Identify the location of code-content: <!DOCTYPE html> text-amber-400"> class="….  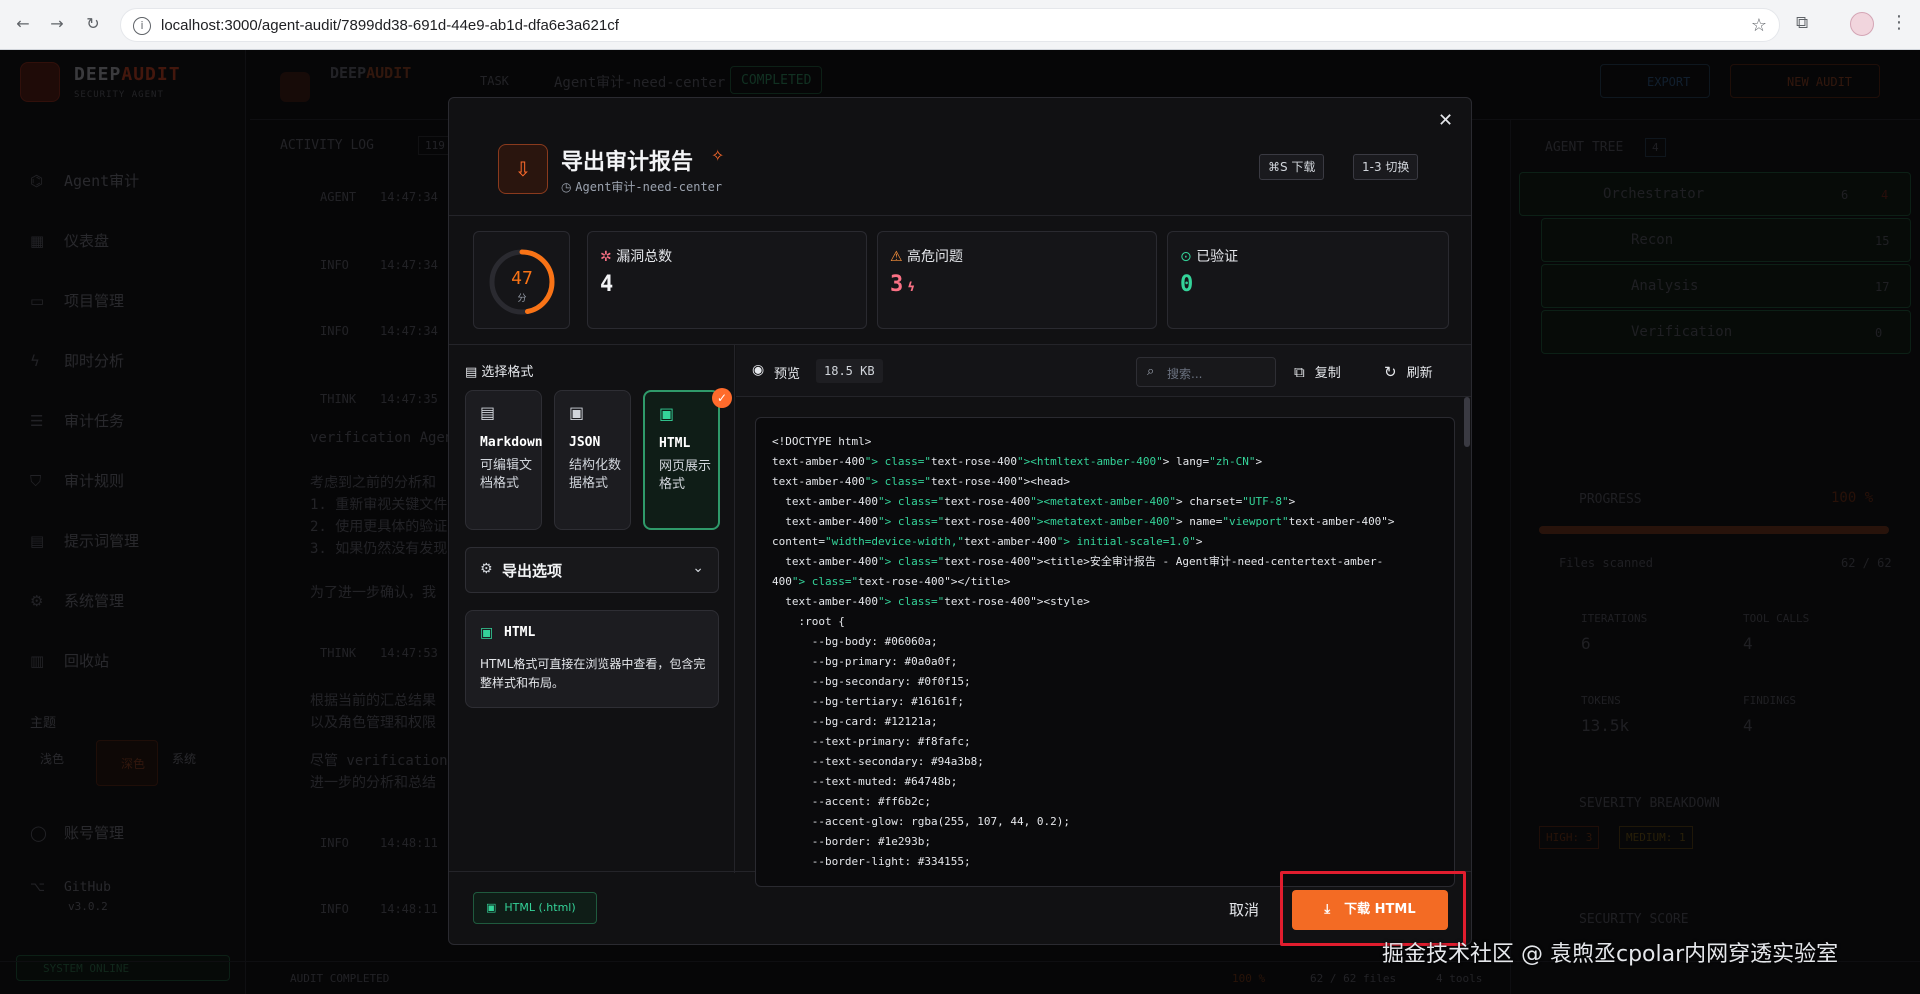
(1083, 651).